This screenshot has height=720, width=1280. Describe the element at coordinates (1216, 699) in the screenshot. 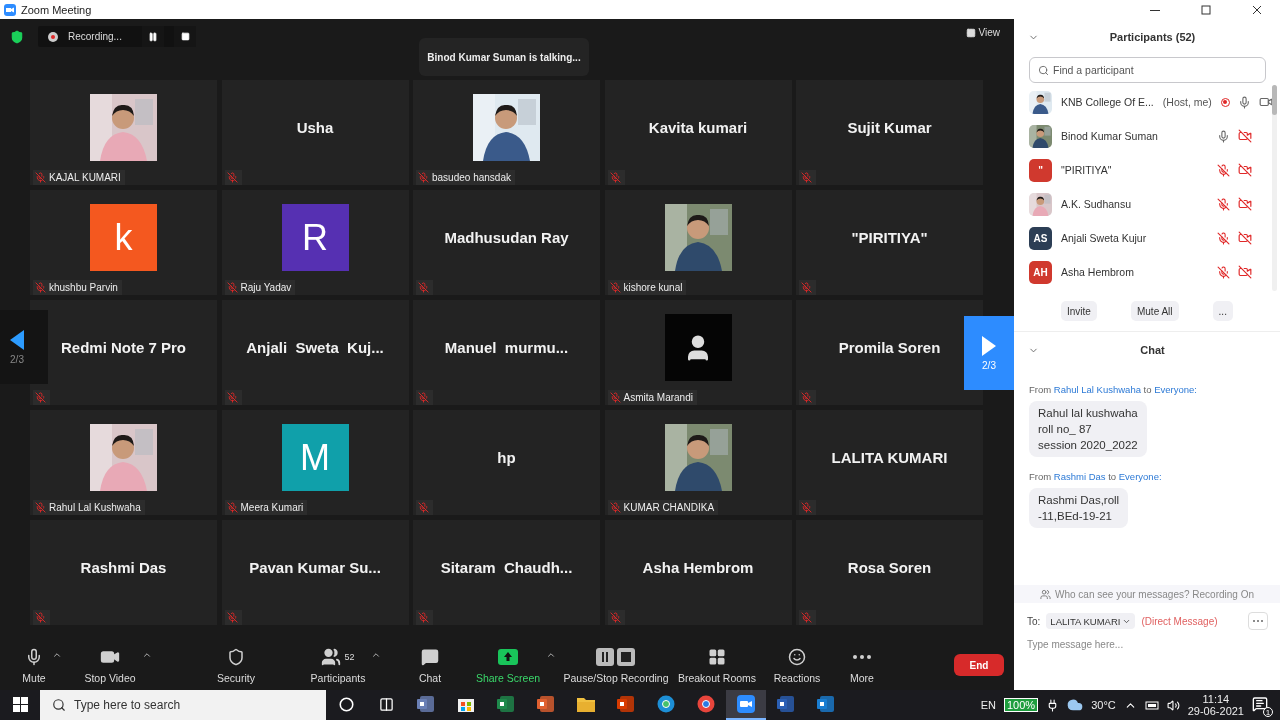

I see `clock-time: 11:14` at that location.